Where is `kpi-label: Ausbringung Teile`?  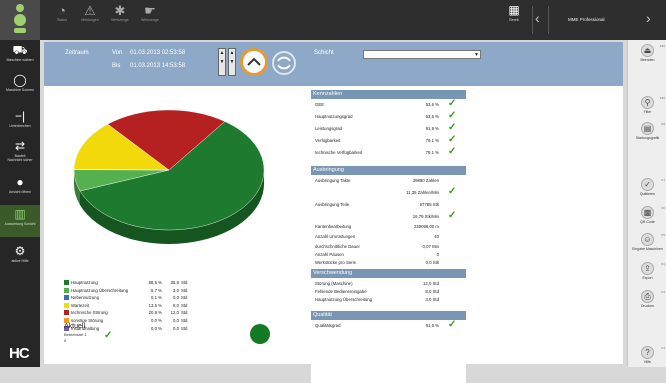 kpi-label: Ausbringung Teile is located at coordinates (332, 204).